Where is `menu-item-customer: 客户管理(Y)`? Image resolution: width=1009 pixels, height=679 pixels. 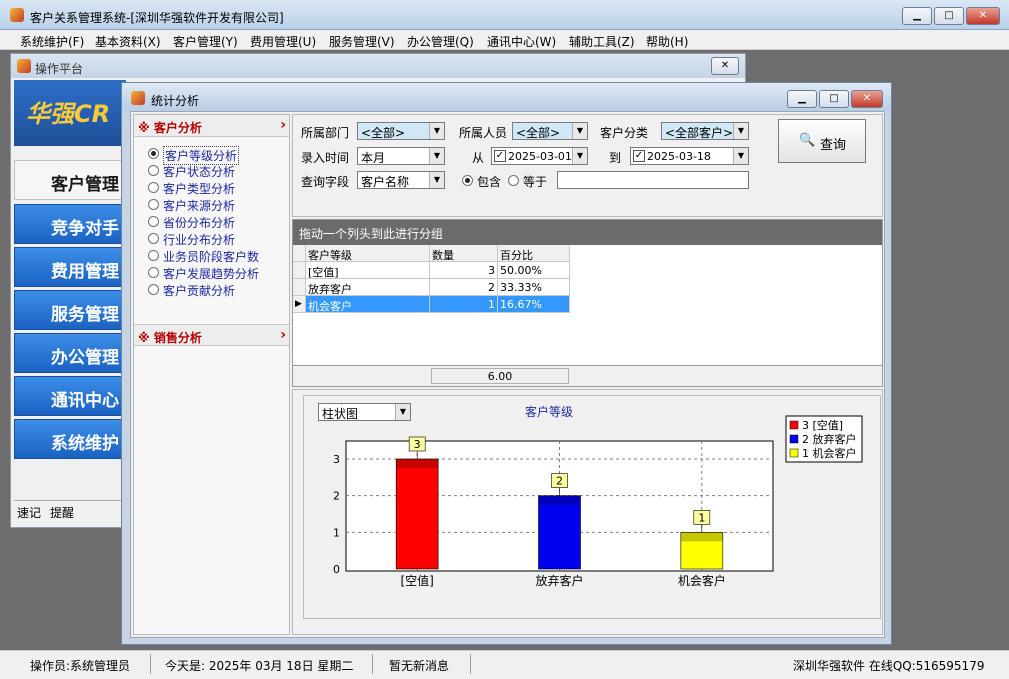 menu-item-customer: 客户管理(Y) is located at coordinates (205, 41).